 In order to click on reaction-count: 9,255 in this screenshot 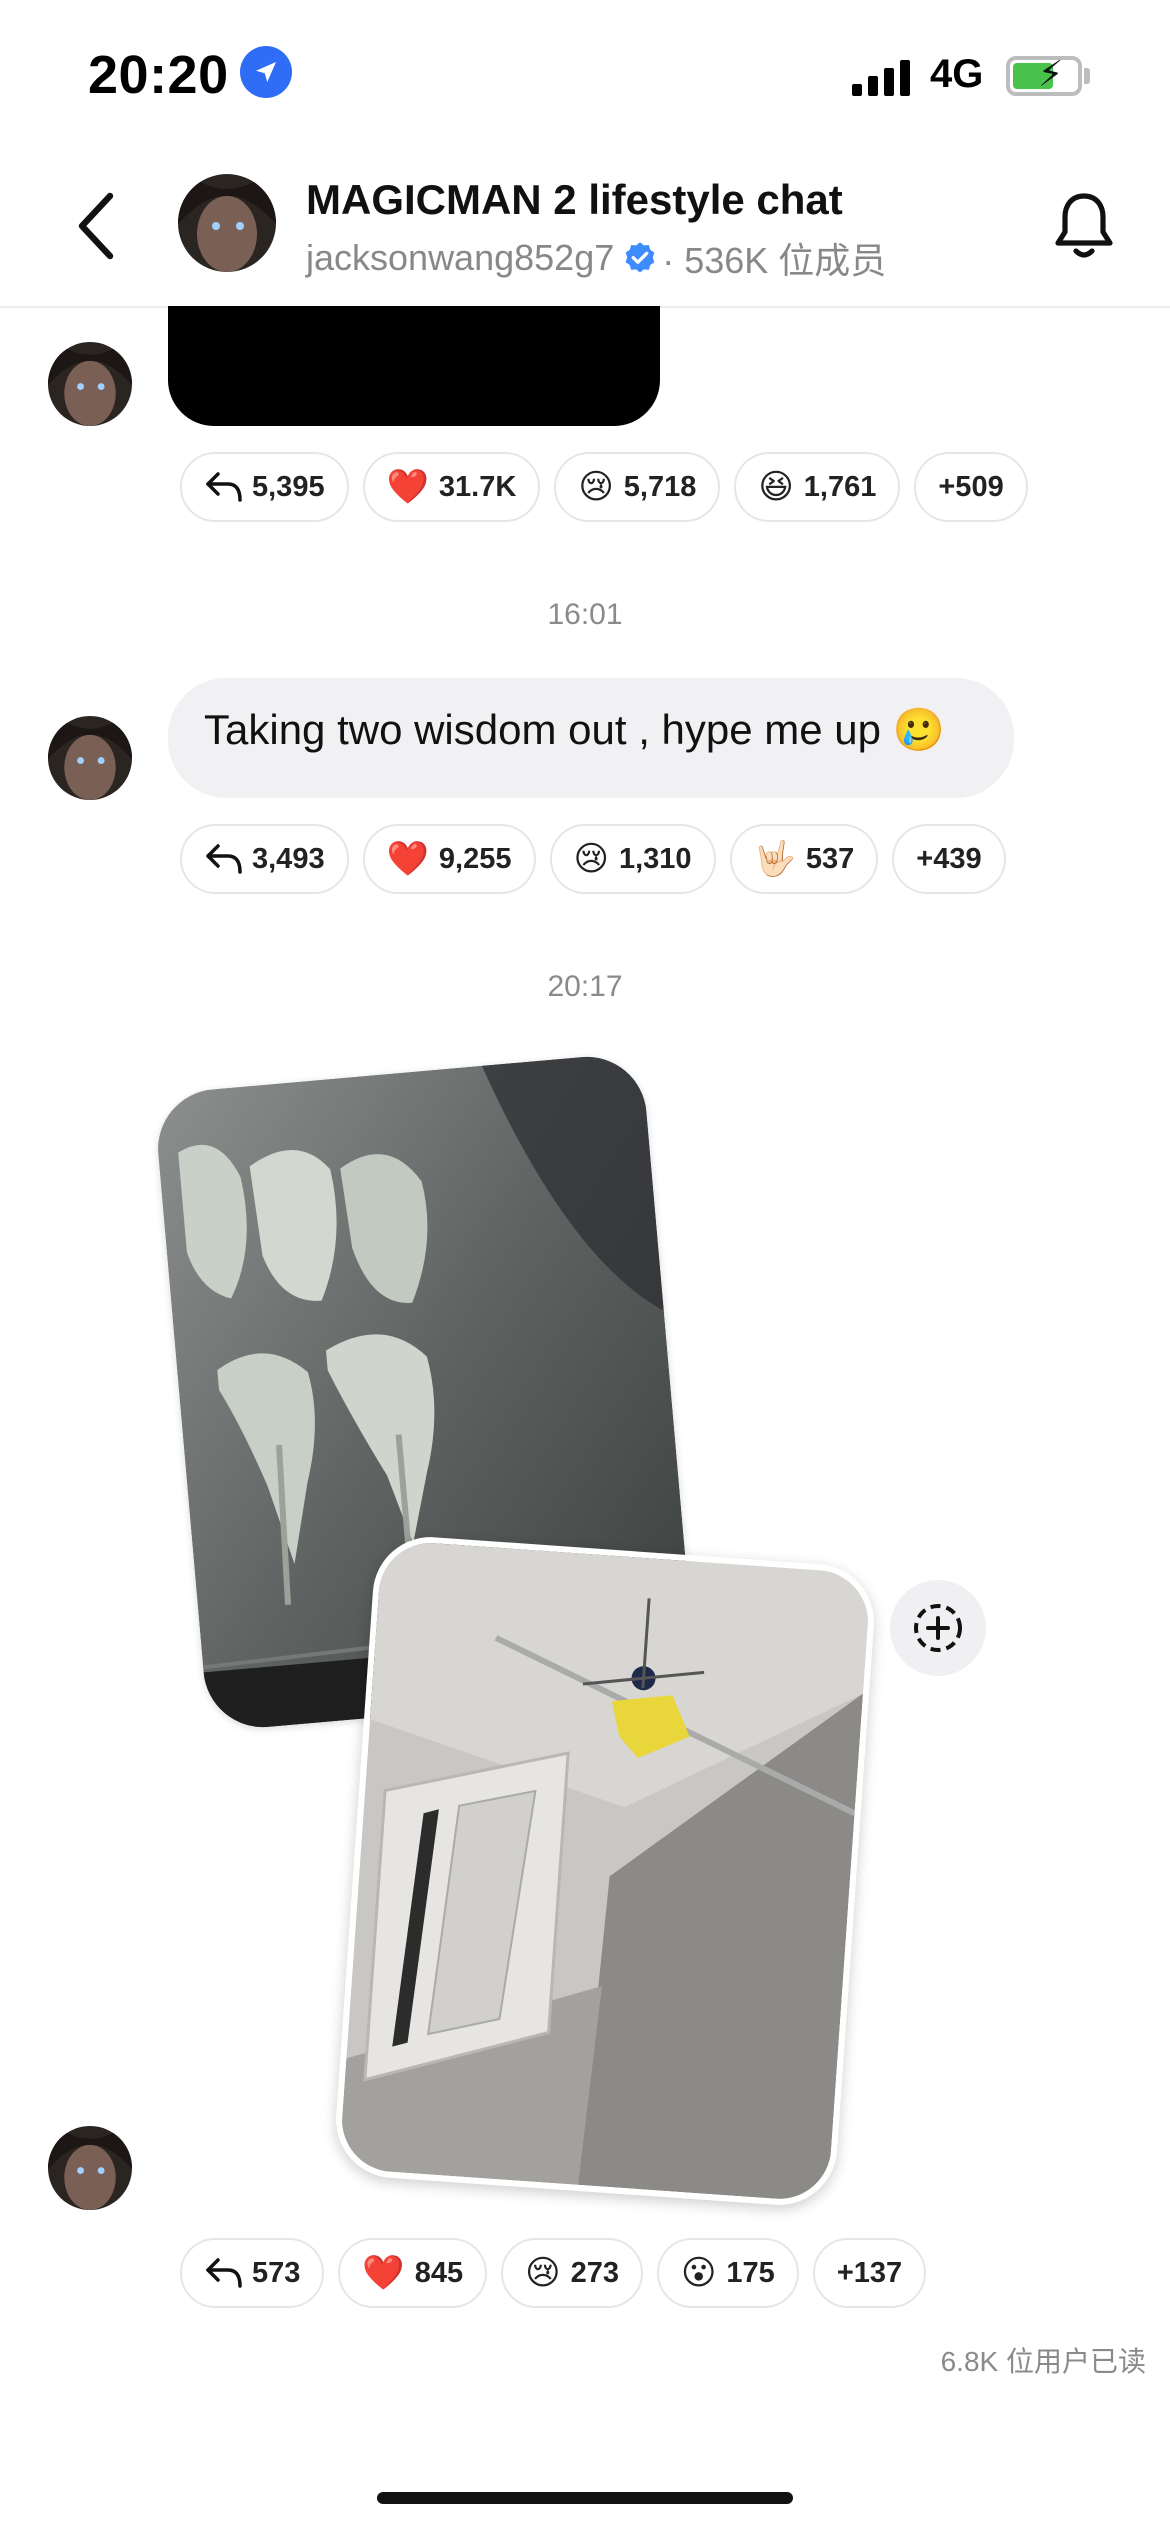, I will do `click(475, 858)`.